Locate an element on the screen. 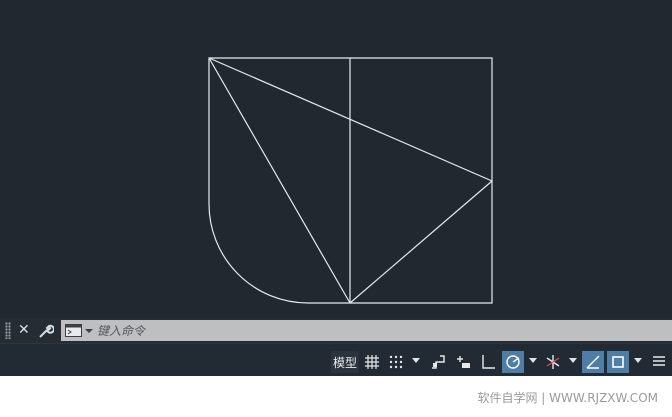 The height and width of the screenshot is (417, 672). command-input-field is located at coordinates (366, 330).